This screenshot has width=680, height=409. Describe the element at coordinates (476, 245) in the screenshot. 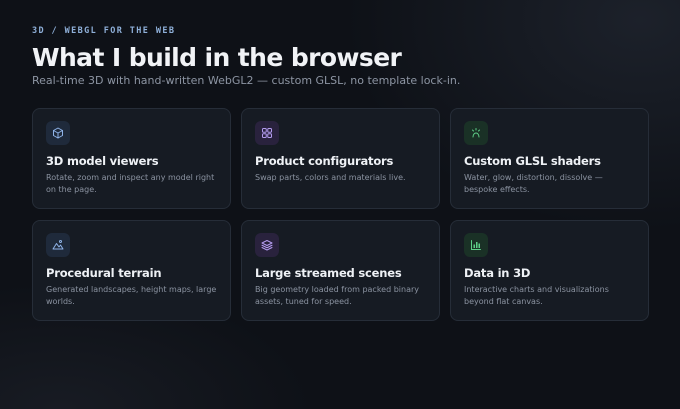

I see `bar-chart-icon` at that location.